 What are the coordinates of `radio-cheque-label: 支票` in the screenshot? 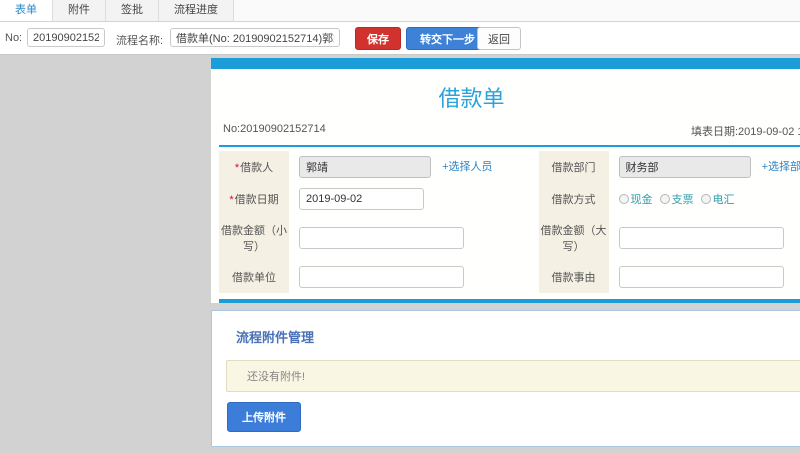 It's located at (682, 200).